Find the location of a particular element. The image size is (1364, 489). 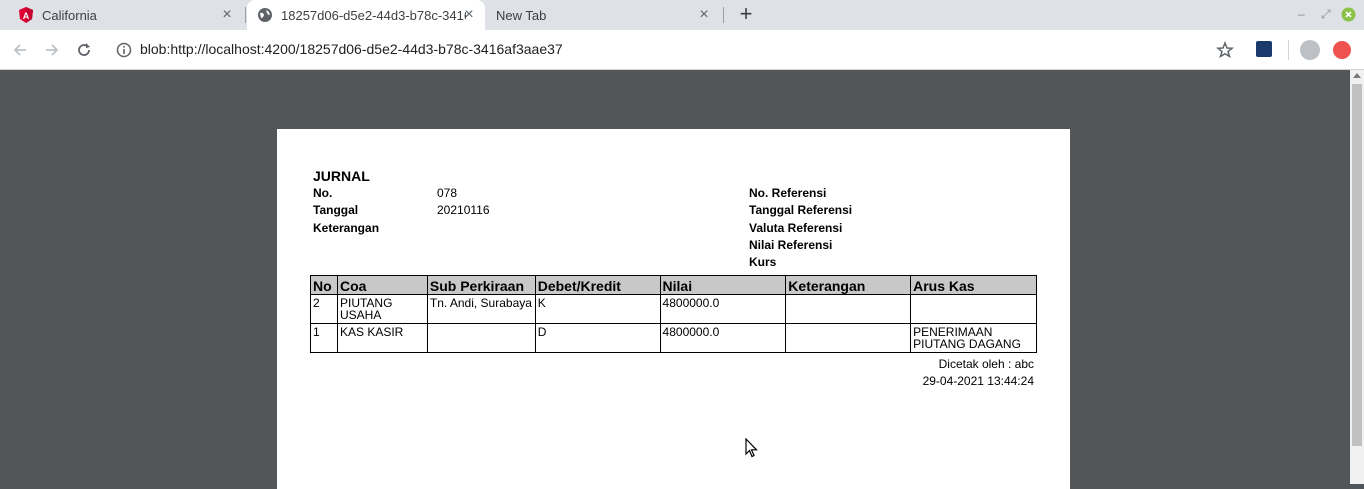

extension-icon is located at coordinates (1264, 49).